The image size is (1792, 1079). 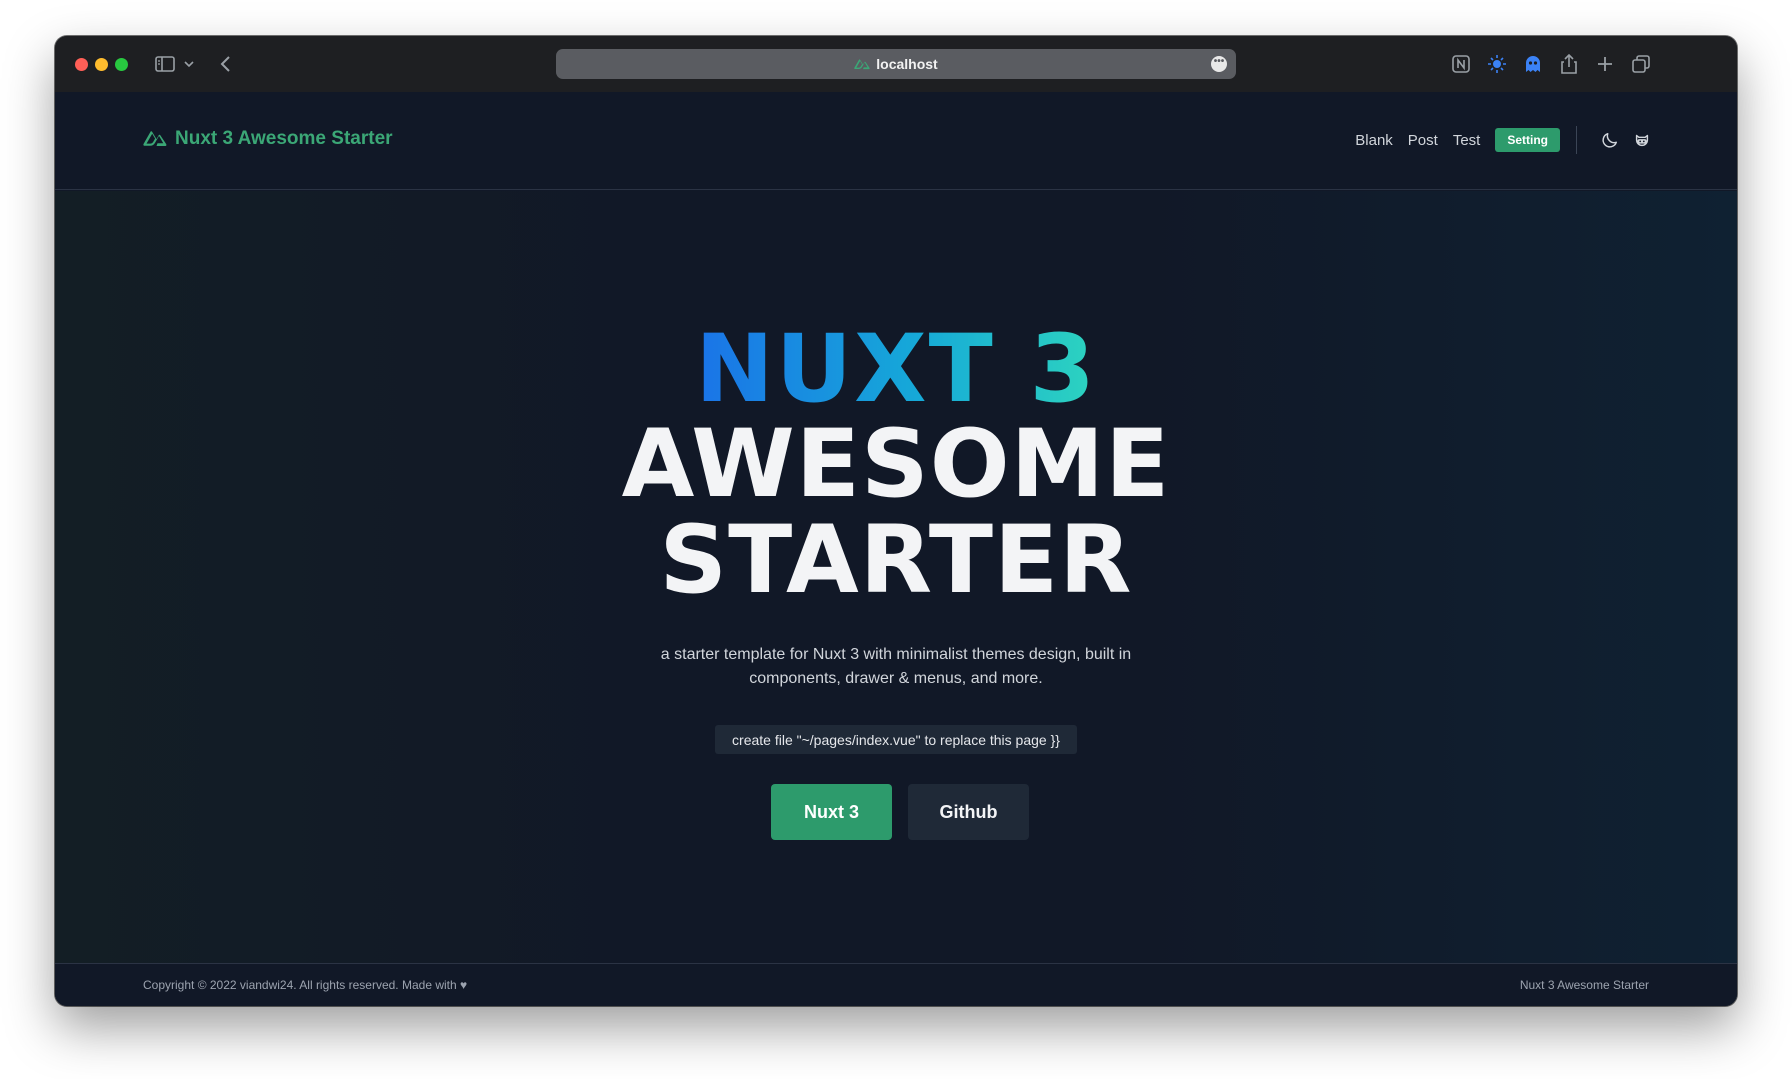 I want to click on browser-toolbar: localhost •••, so click(x=896, y=64).